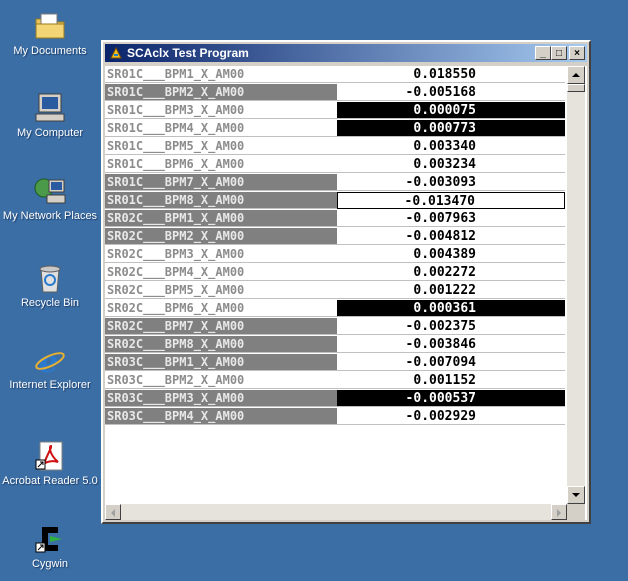 This screenshot has height=581, width=628. I want to click on table-row: SR03C___BPM2_X_AM00 0.001152, so click(335, 381).